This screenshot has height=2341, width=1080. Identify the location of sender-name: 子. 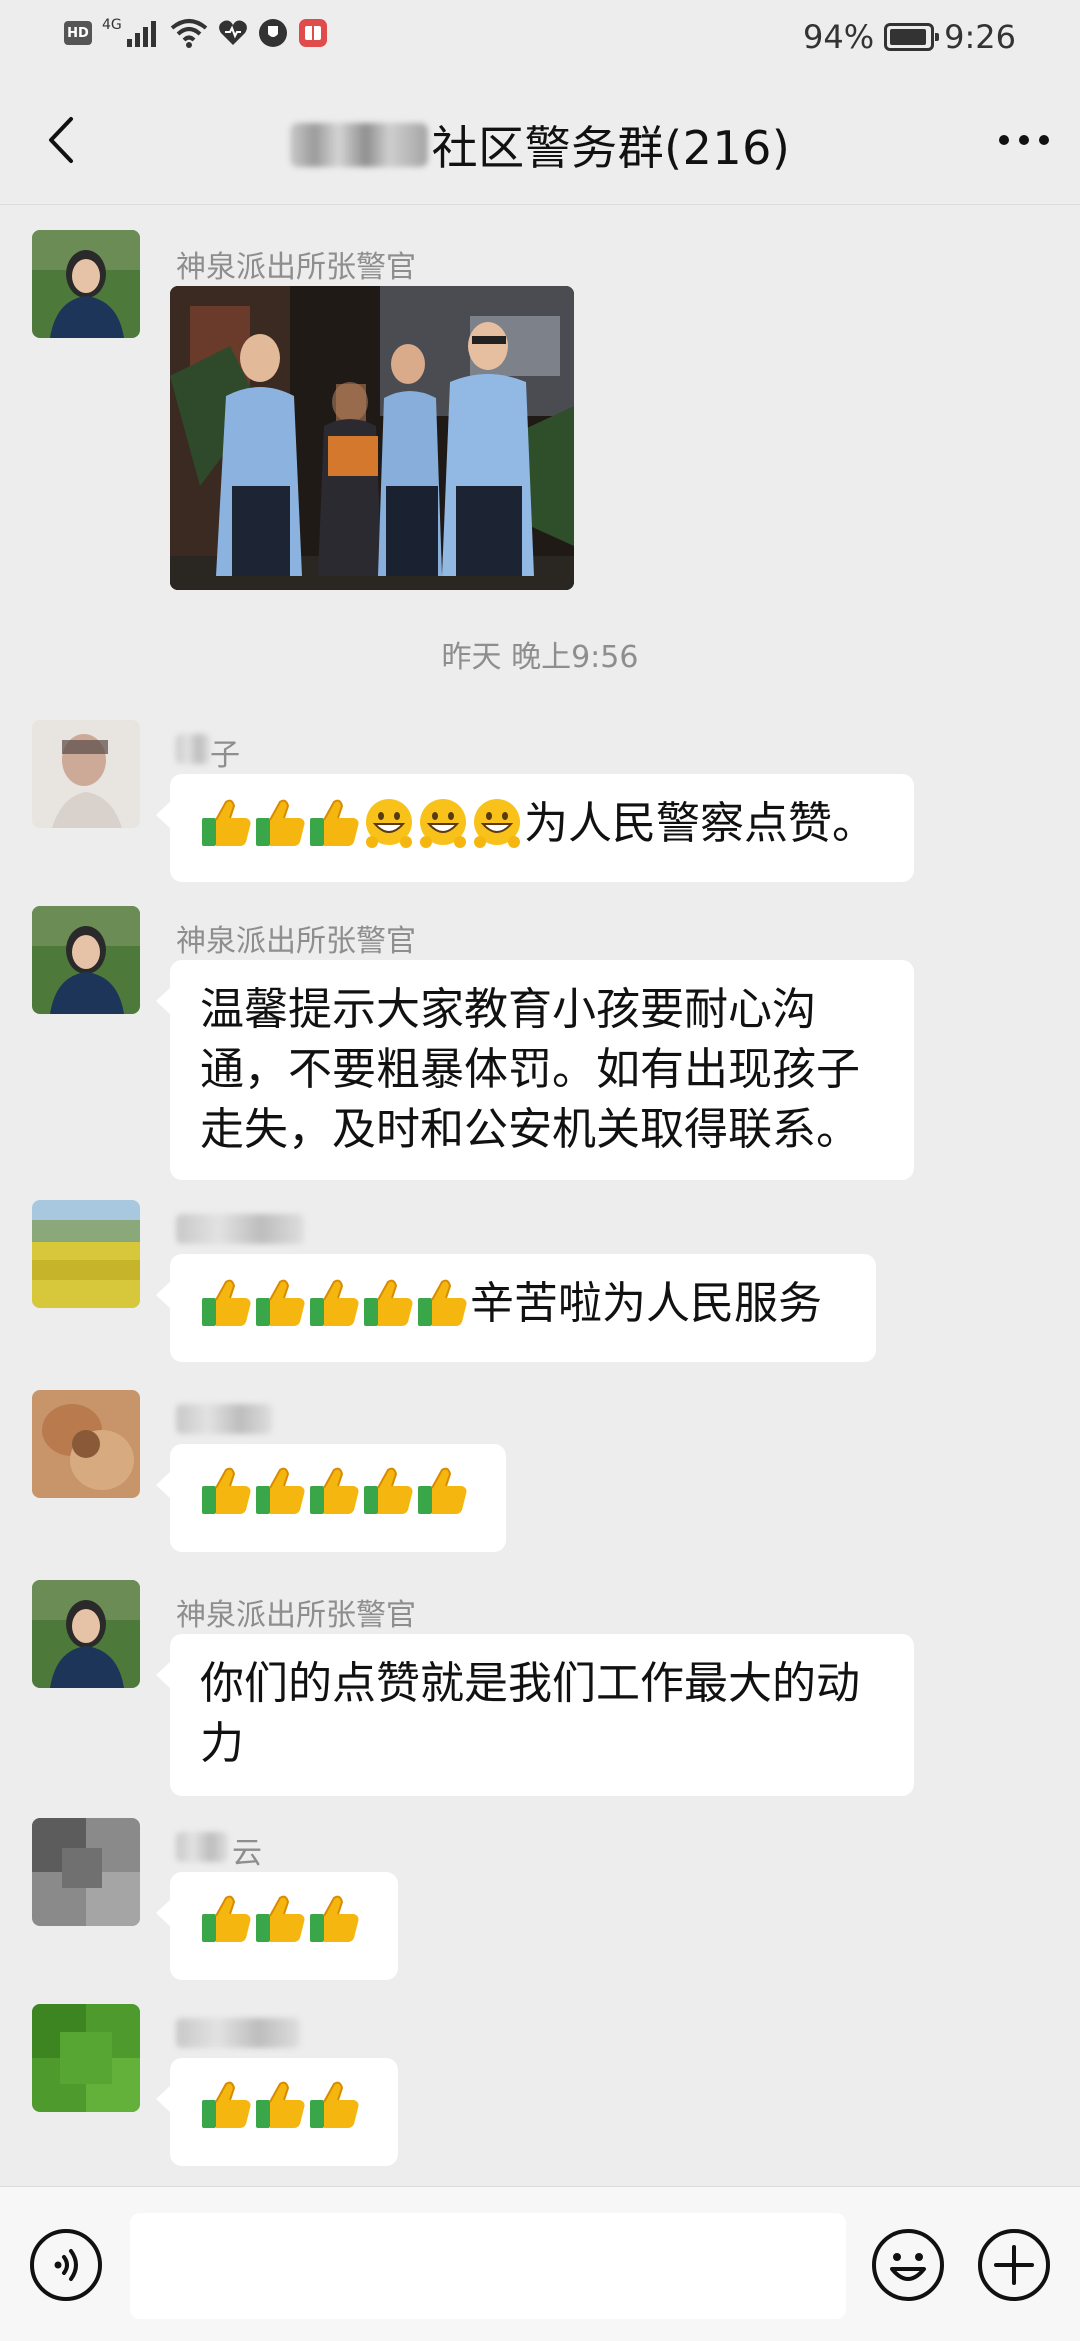
(225, 755).